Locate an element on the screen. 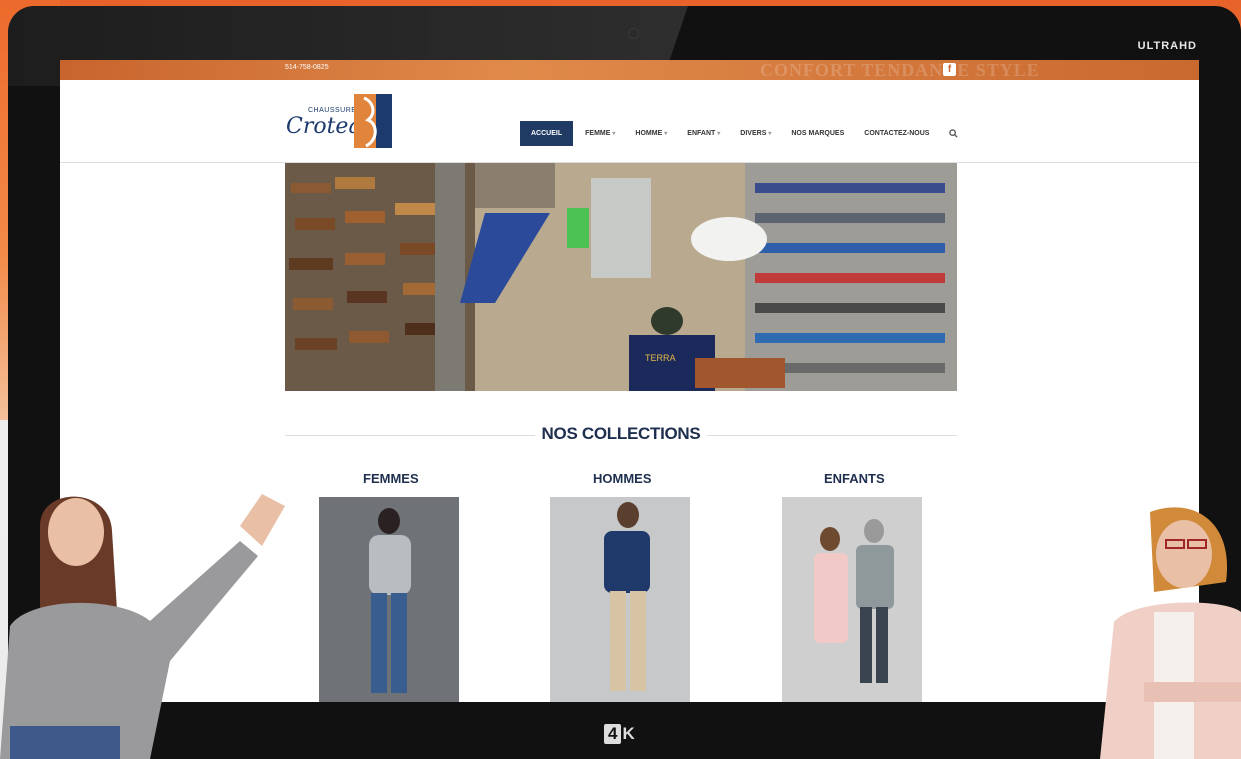 Image resolution: width=1241 pixels, height=759 pixels. nav-divers-label: DIVERS is located at coordinates (753, 133).